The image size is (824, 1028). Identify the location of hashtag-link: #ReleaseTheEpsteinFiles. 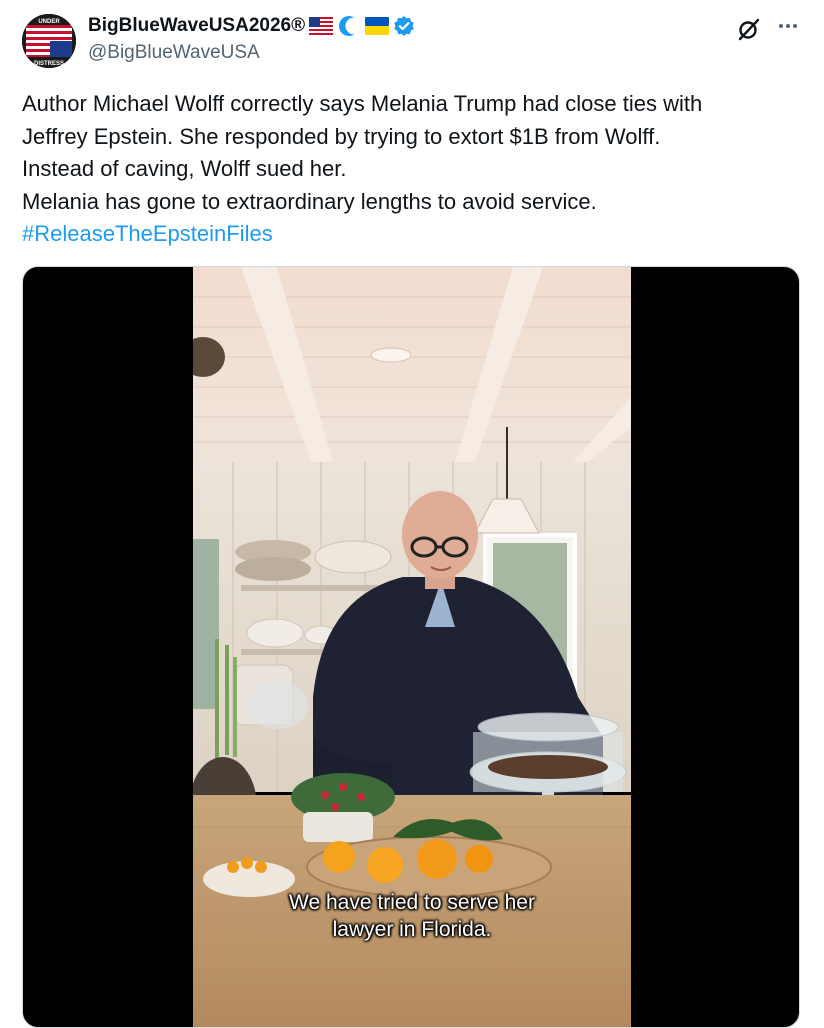
(147, 233).